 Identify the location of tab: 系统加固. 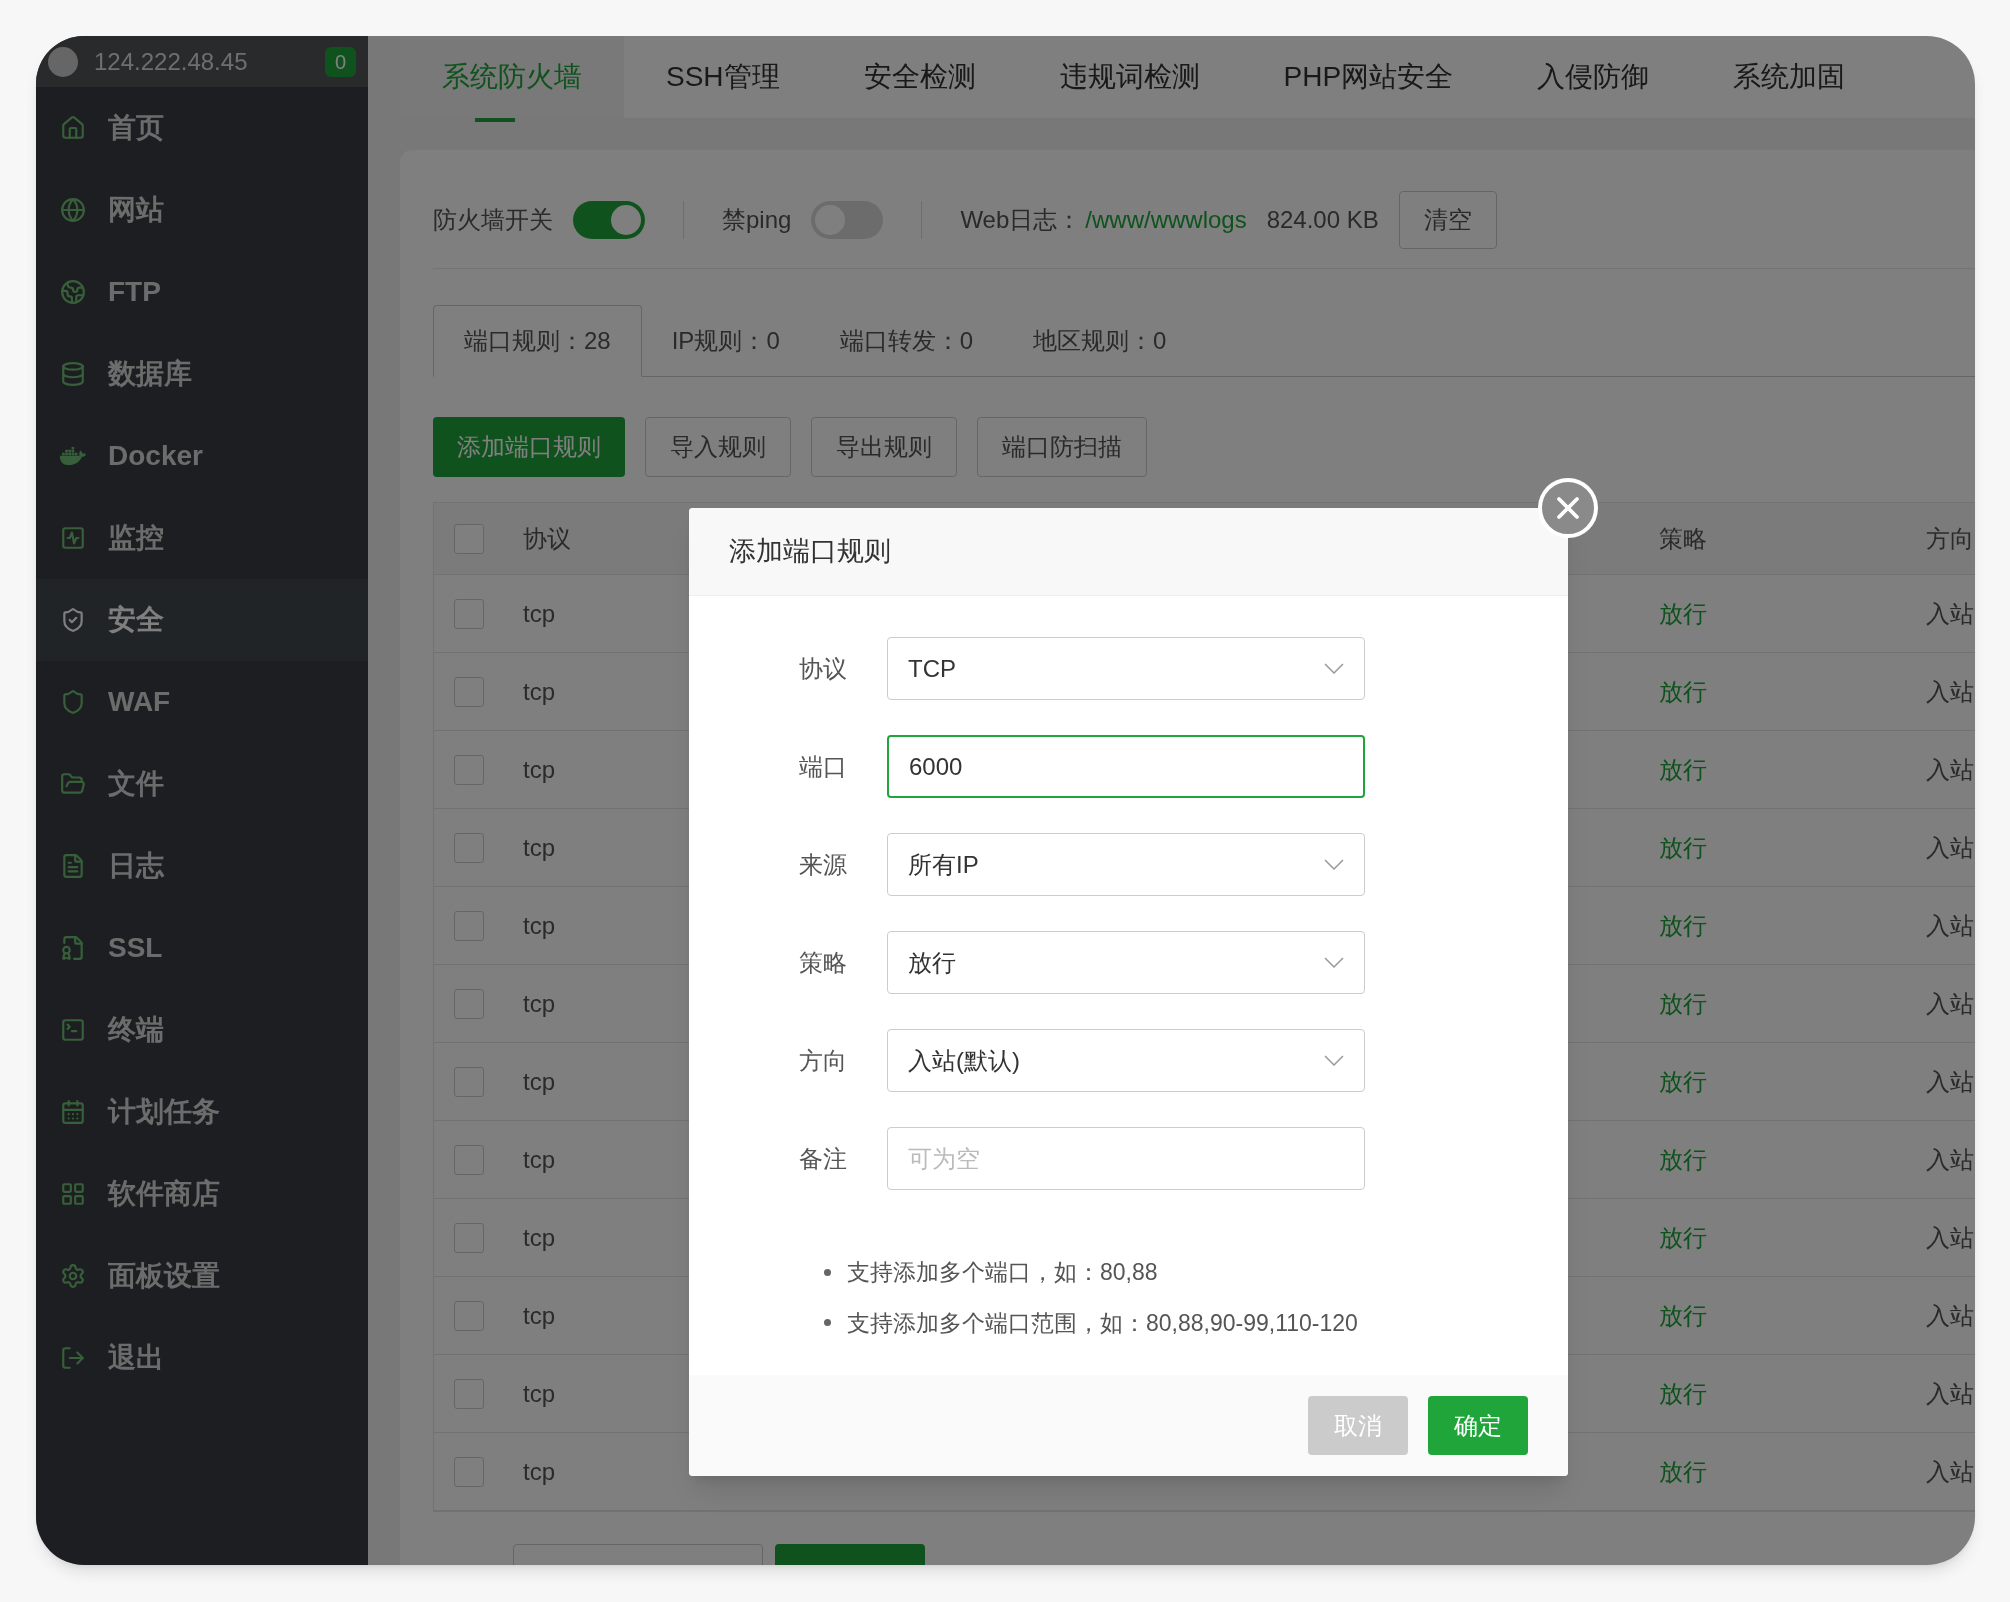
(1789, 77).